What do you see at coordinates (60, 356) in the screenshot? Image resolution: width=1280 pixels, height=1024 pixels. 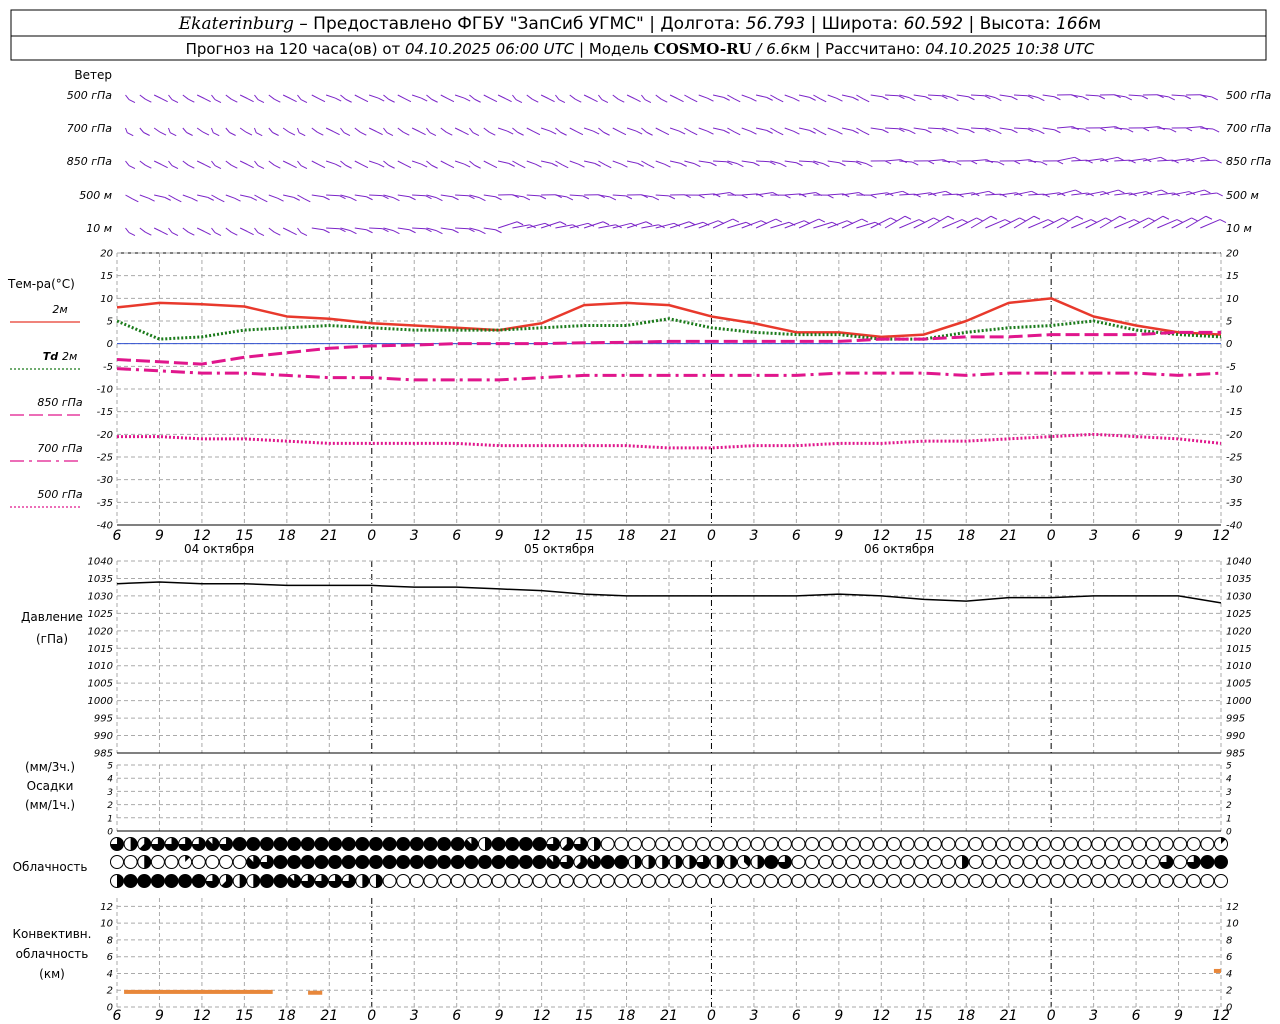 I see `legend-label: Td 2м` at bounding box center [60, 356].